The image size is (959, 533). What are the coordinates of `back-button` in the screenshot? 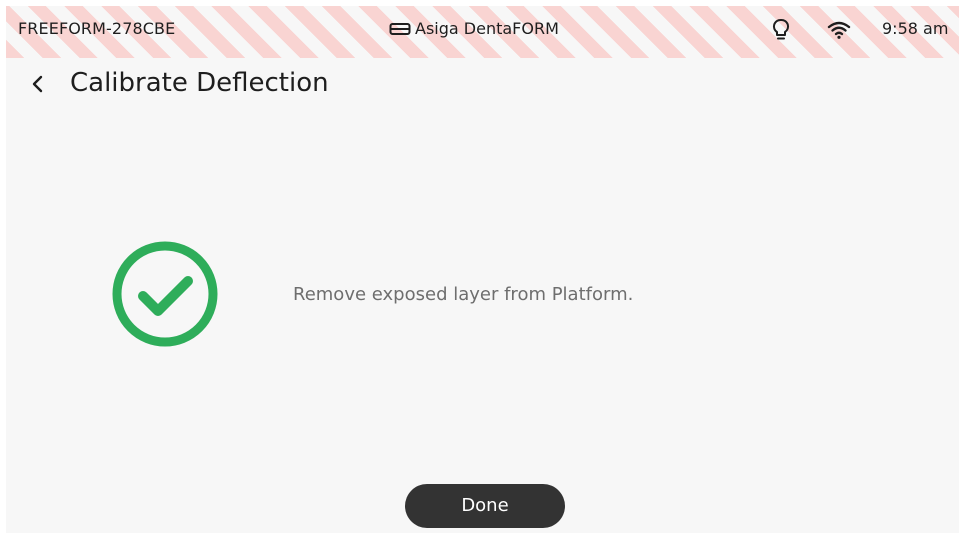 It's located at (38, 84).